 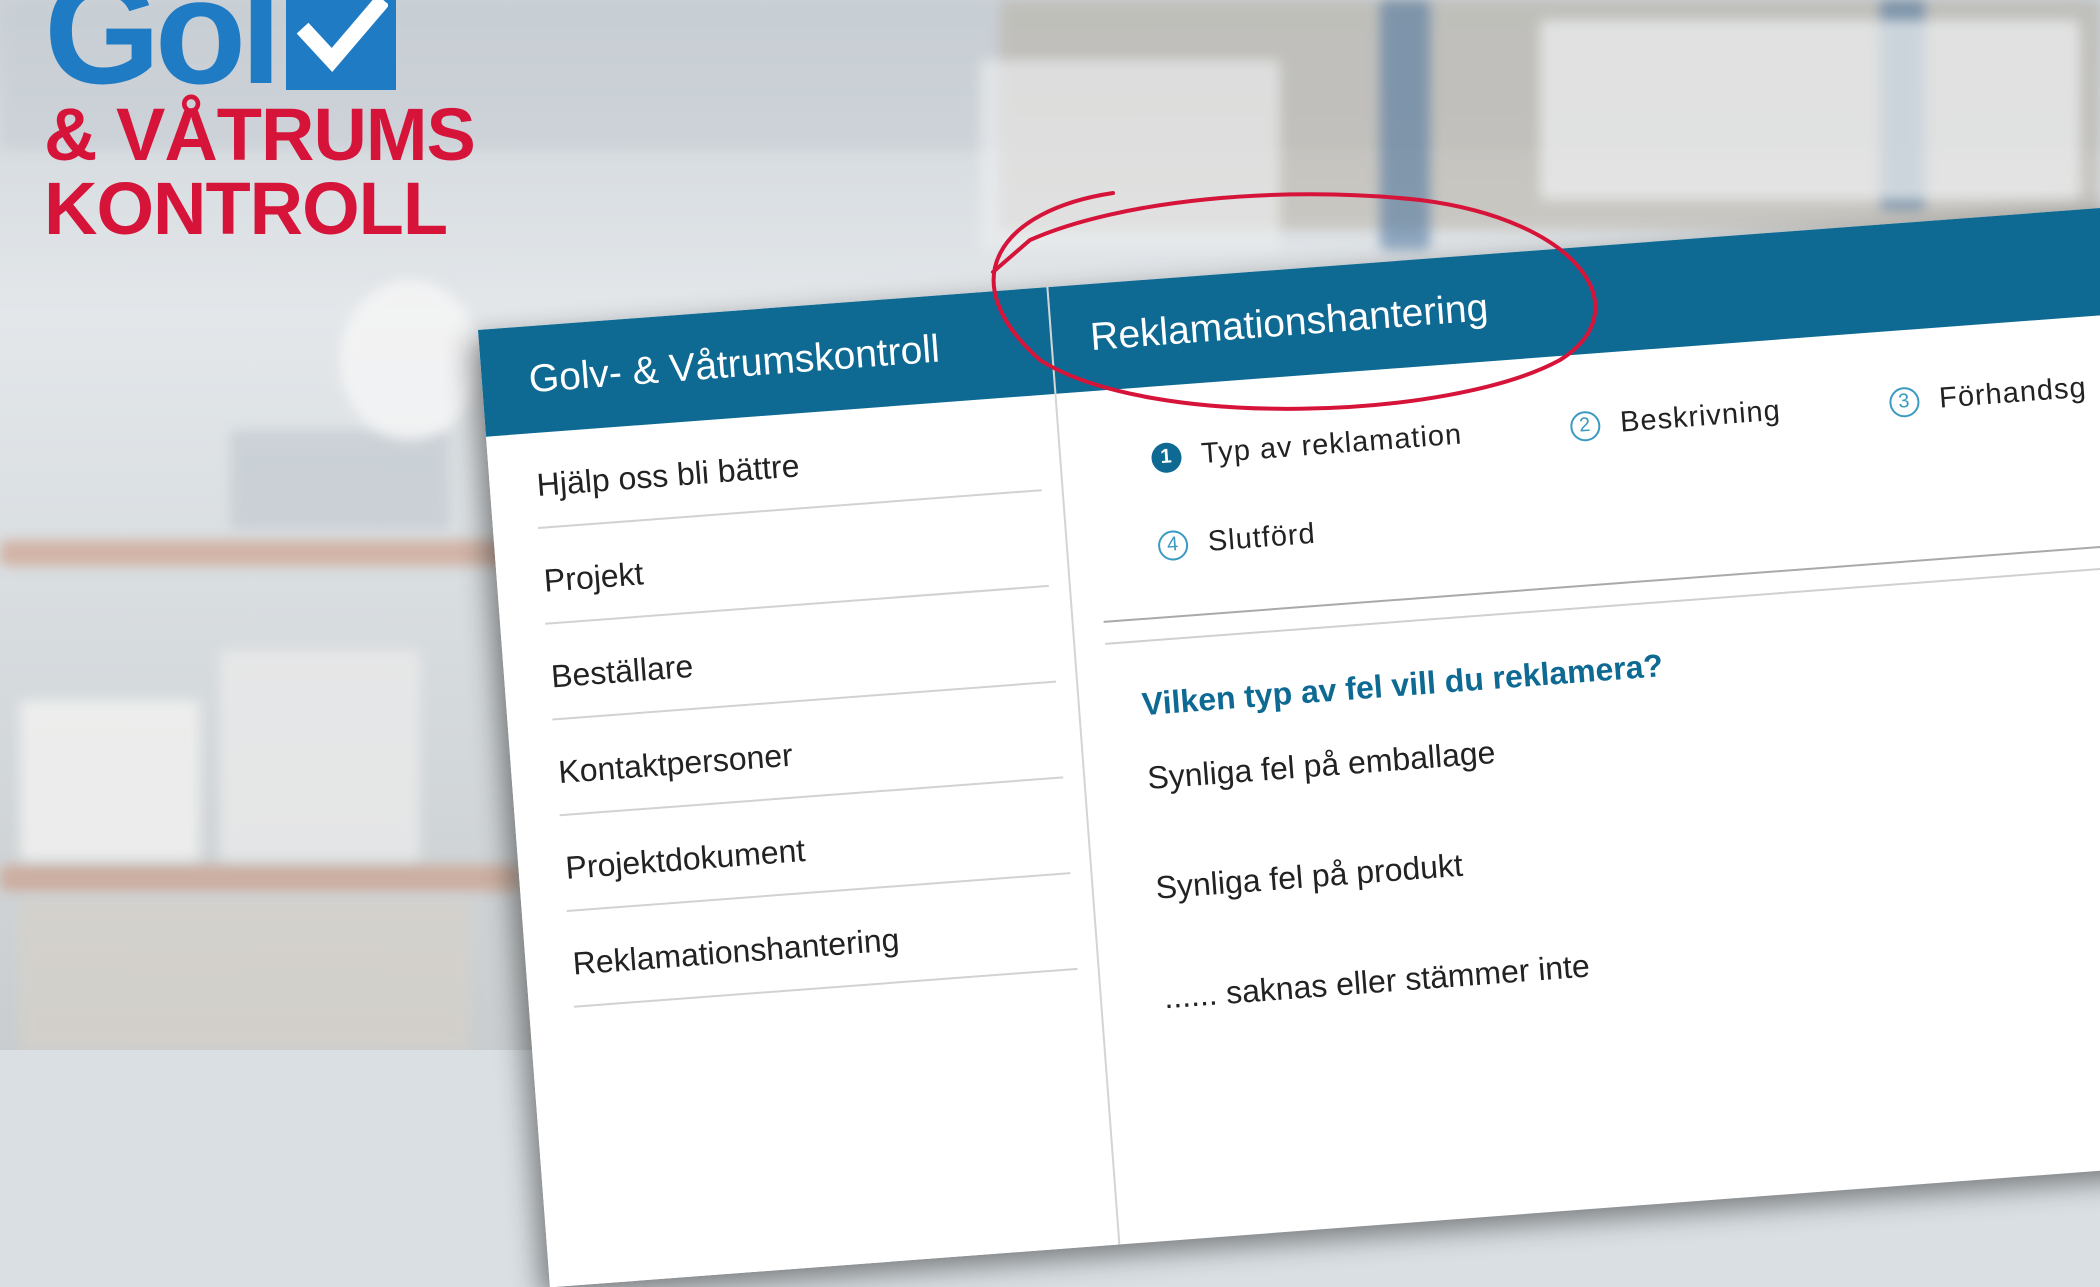 I want to click on step-label: Typ av reklamation, so click(x=1332, y=444).